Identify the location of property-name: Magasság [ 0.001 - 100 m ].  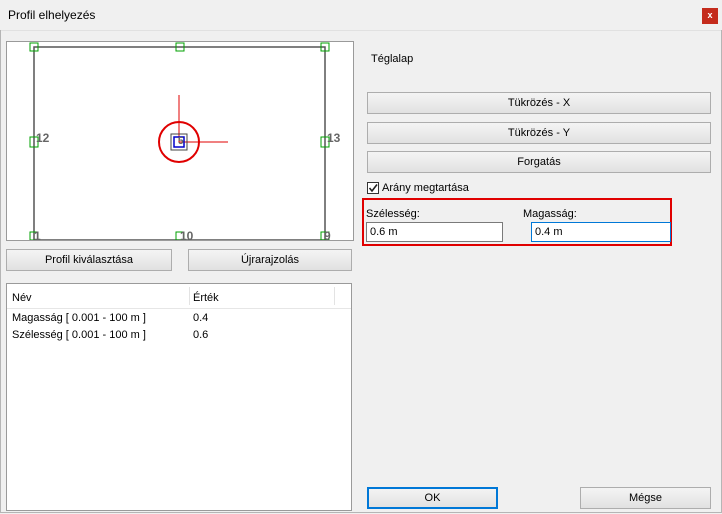
(79, 318).